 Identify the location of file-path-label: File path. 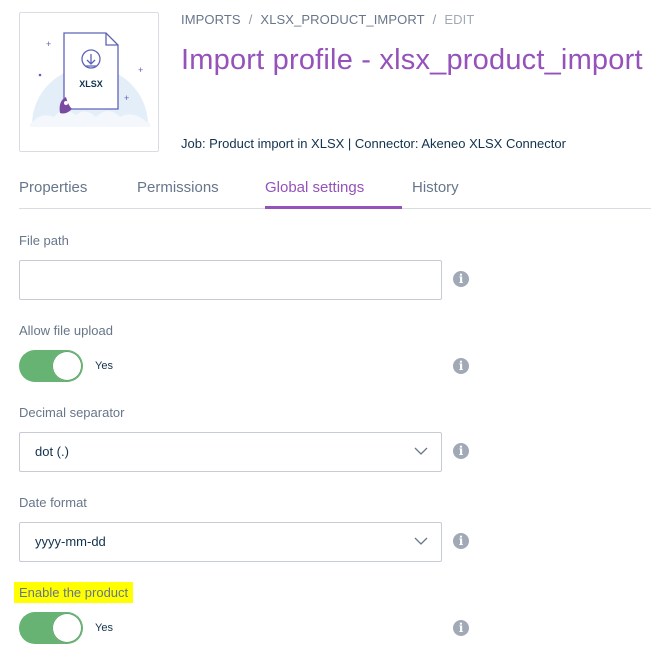
(44, 240).